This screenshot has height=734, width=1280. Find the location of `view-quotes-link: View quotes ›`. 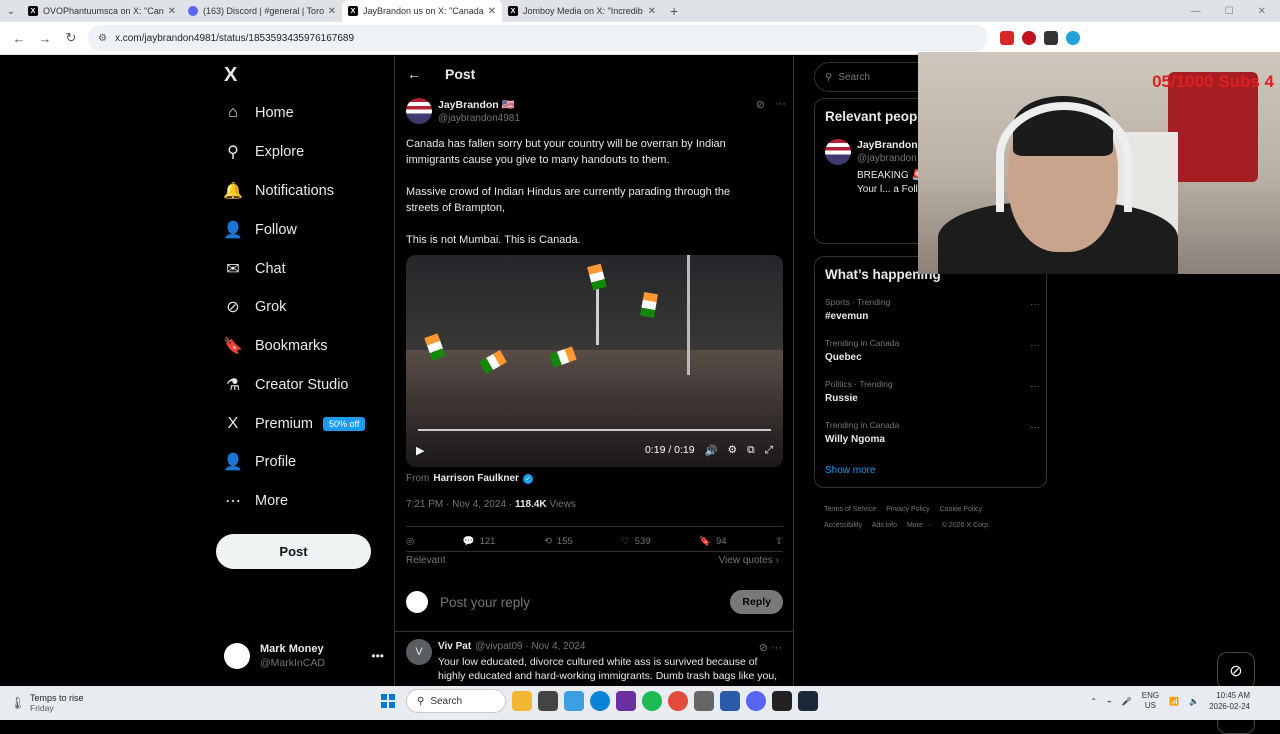

view-quotes-link: View quotes › is located at coordinates (749, 560).